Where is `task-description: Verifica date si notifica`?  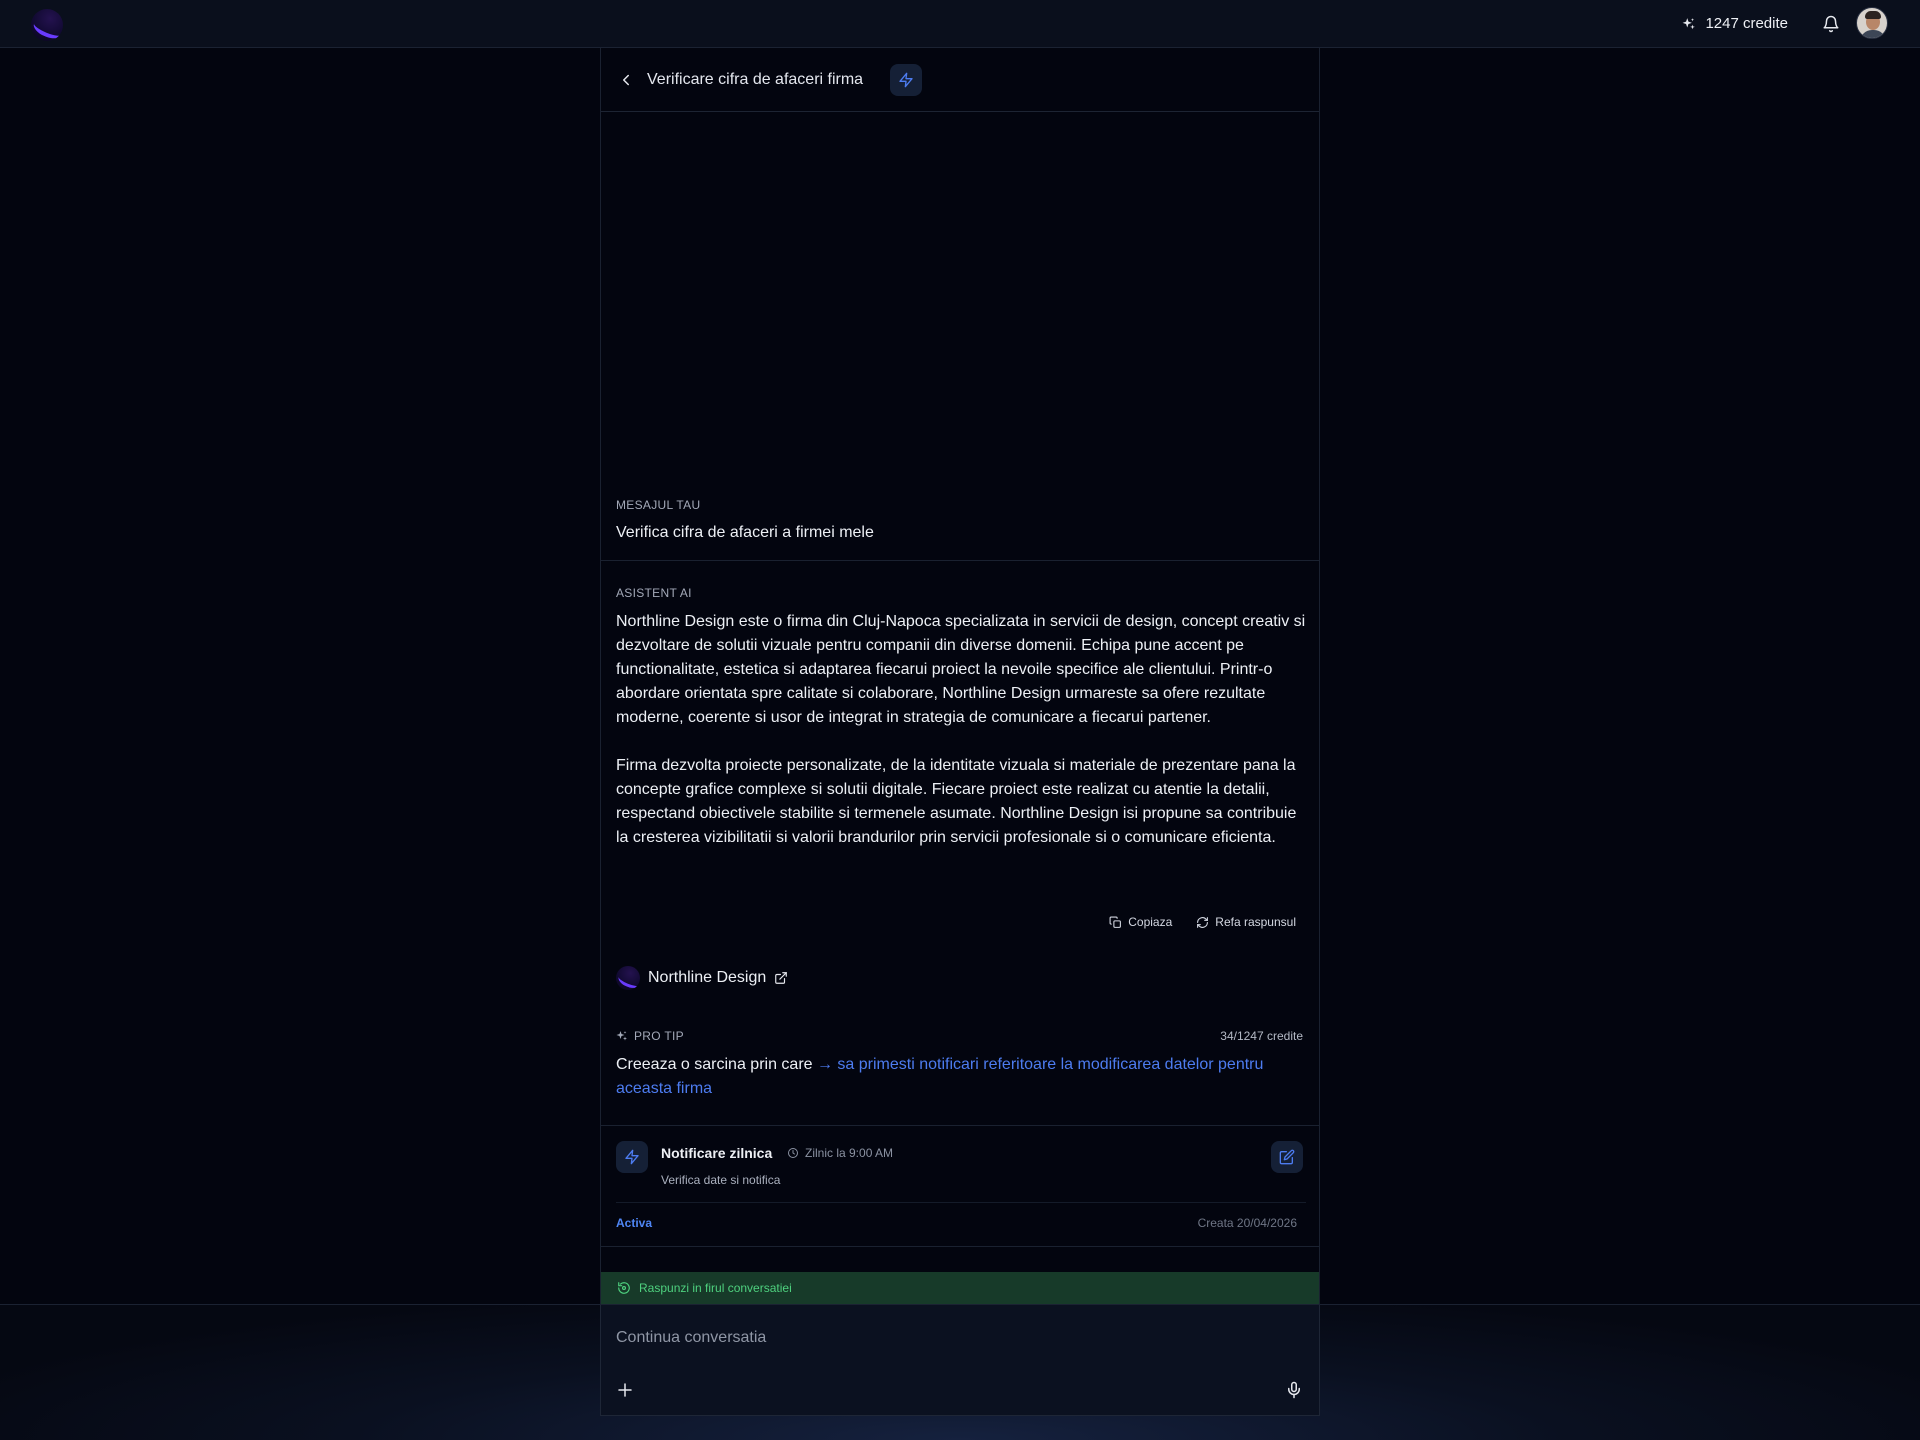 task-description: Verifica date si notifica is located at coordinates (721, 1180).